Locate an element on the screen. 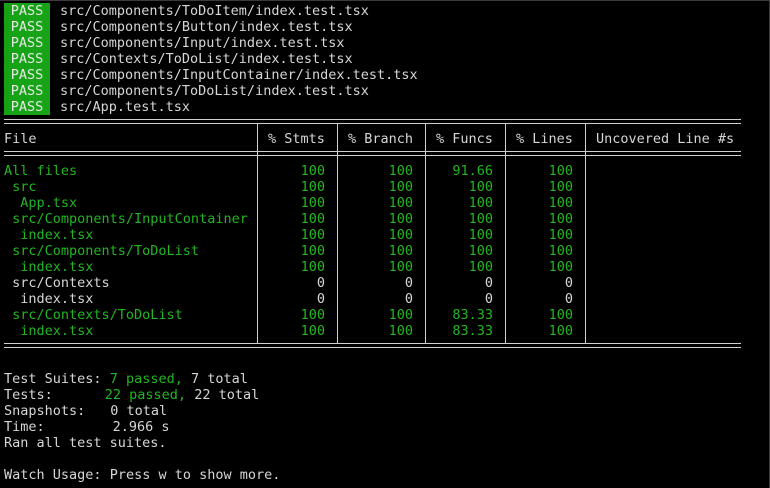 Image resolution: width=770 pixels, height=488 pixels. time-label: Time: is located at coordinates (24, 427).